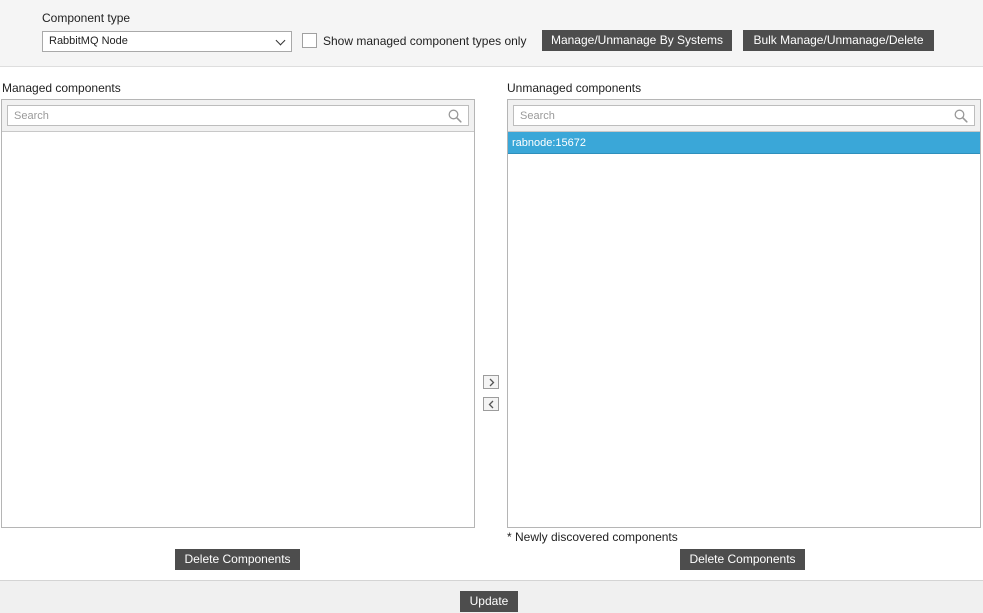  I want to click on chevron-right-icon, so click(492, 382).